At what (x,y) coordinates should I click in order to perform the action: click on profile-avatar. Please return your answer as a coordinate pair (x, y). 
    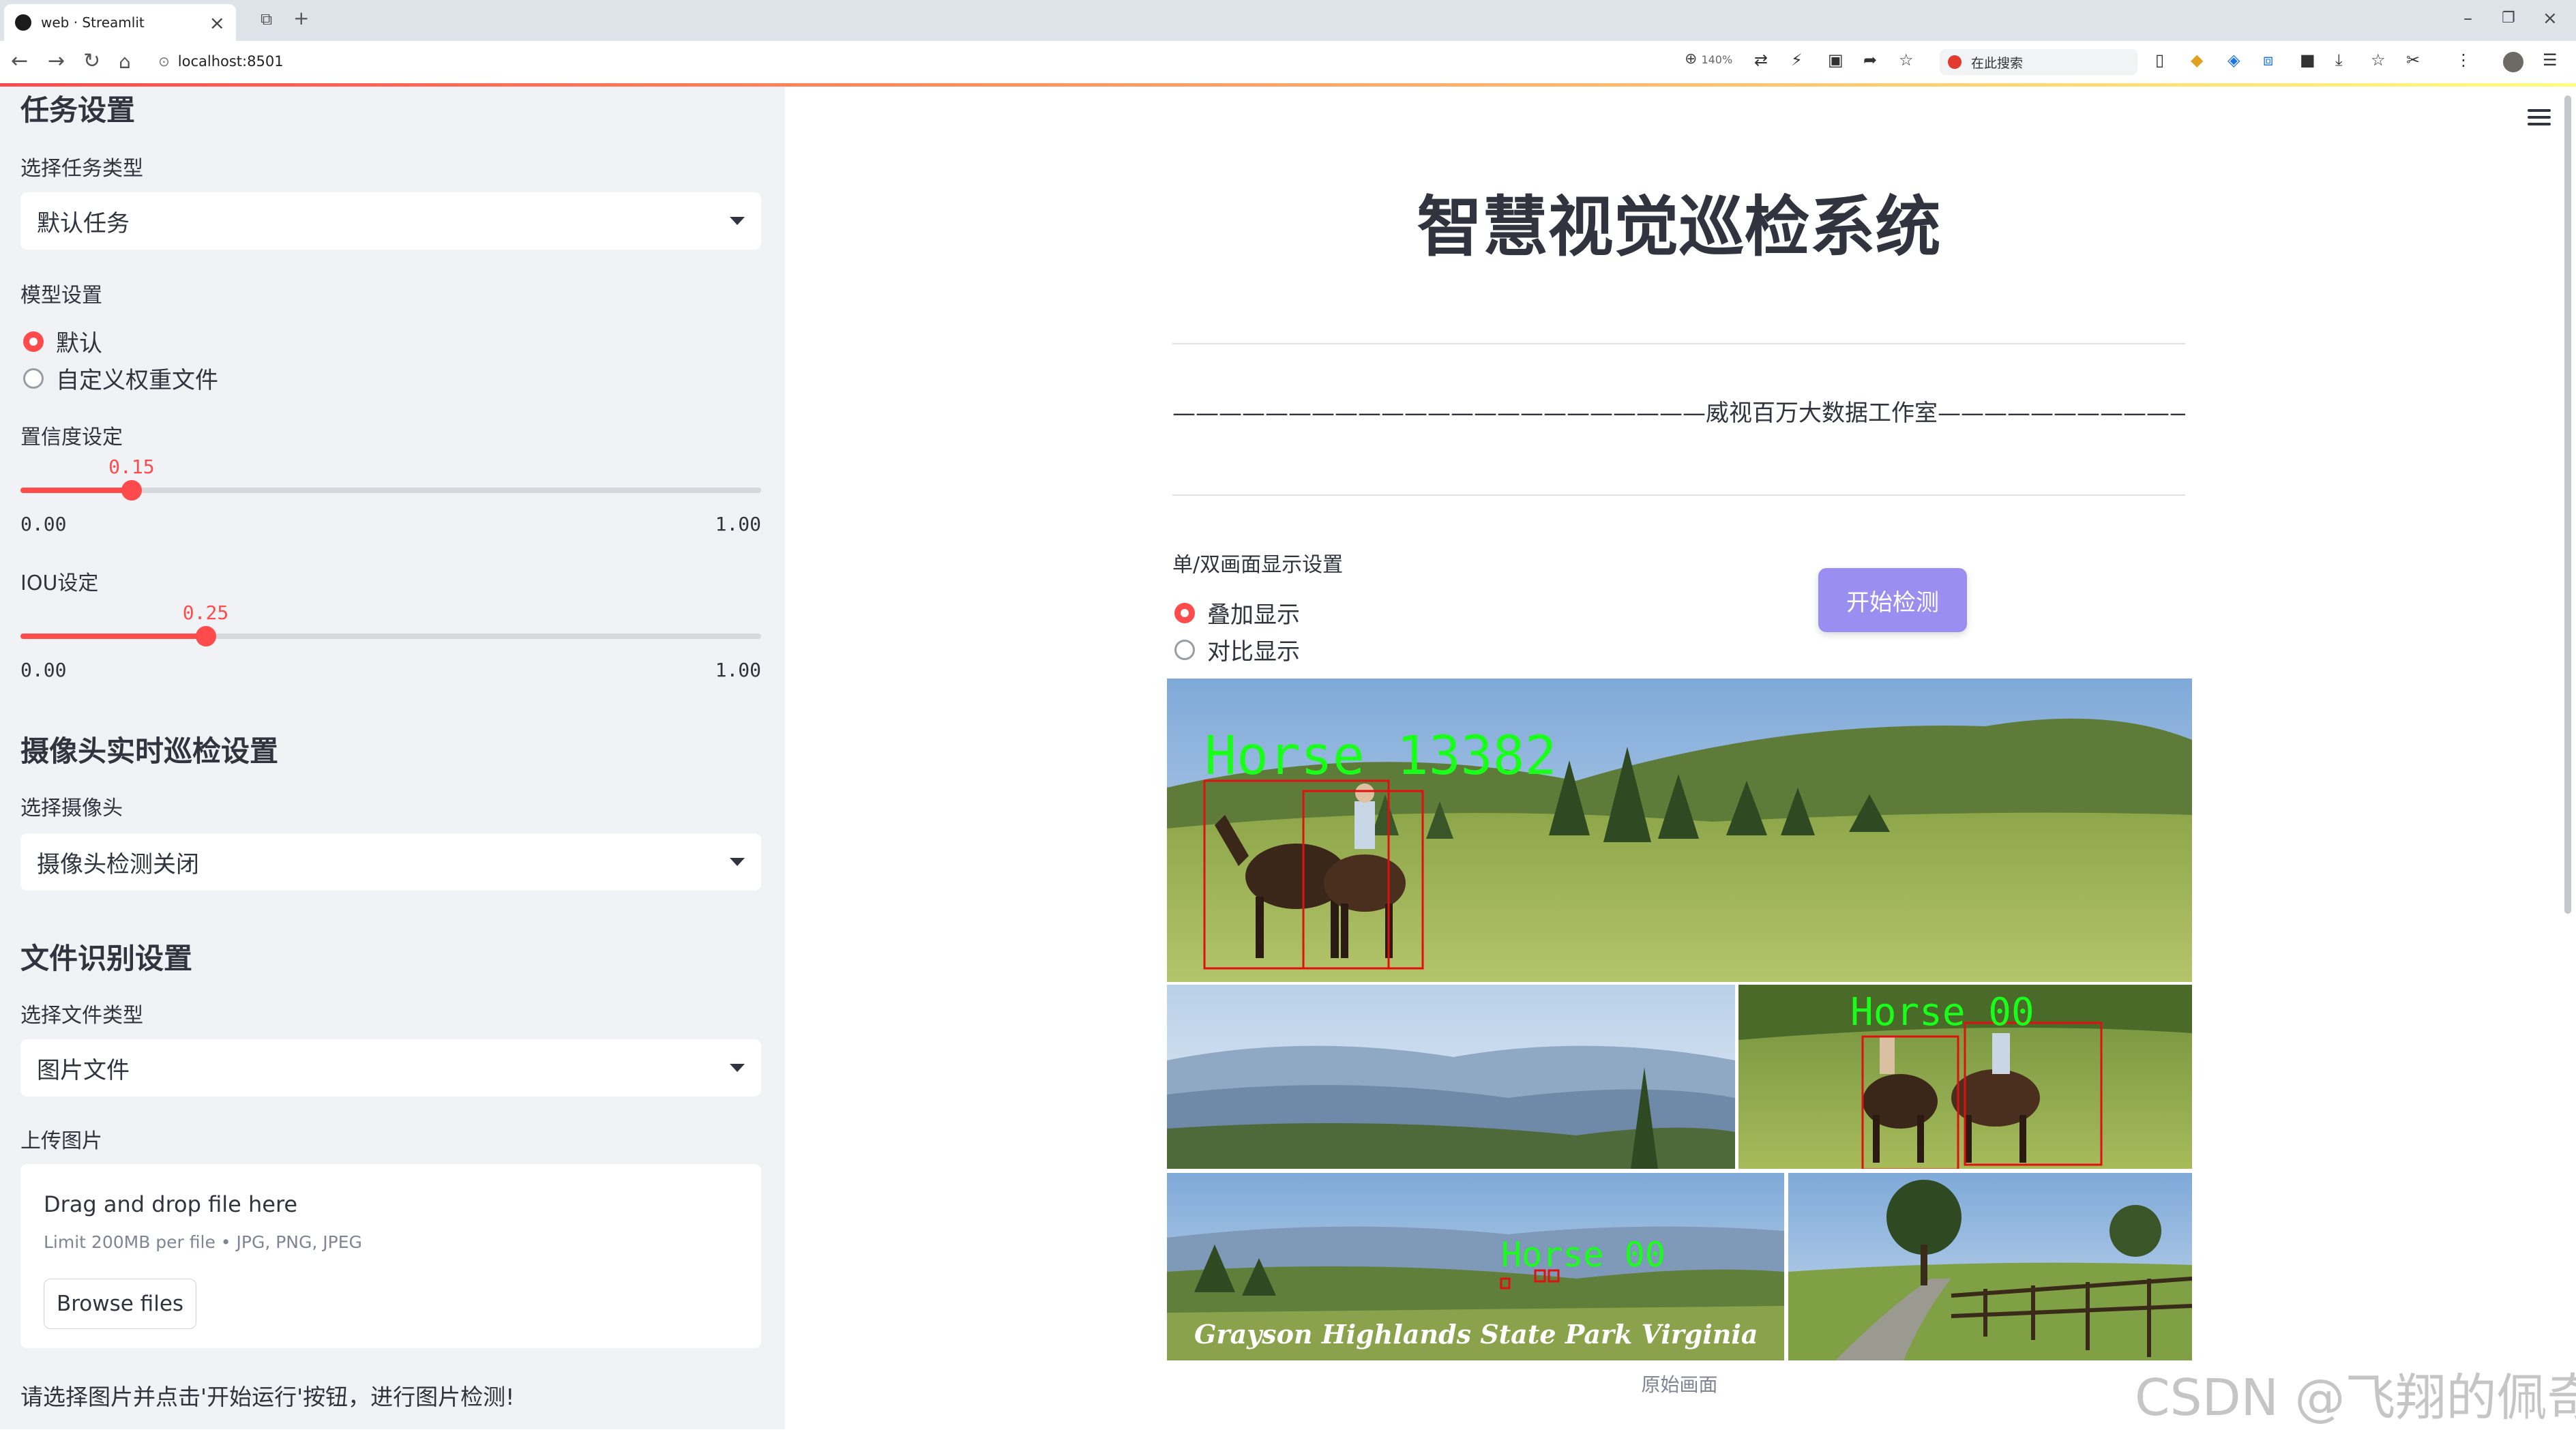
    Looking at the image, I should click on (2513, 62).